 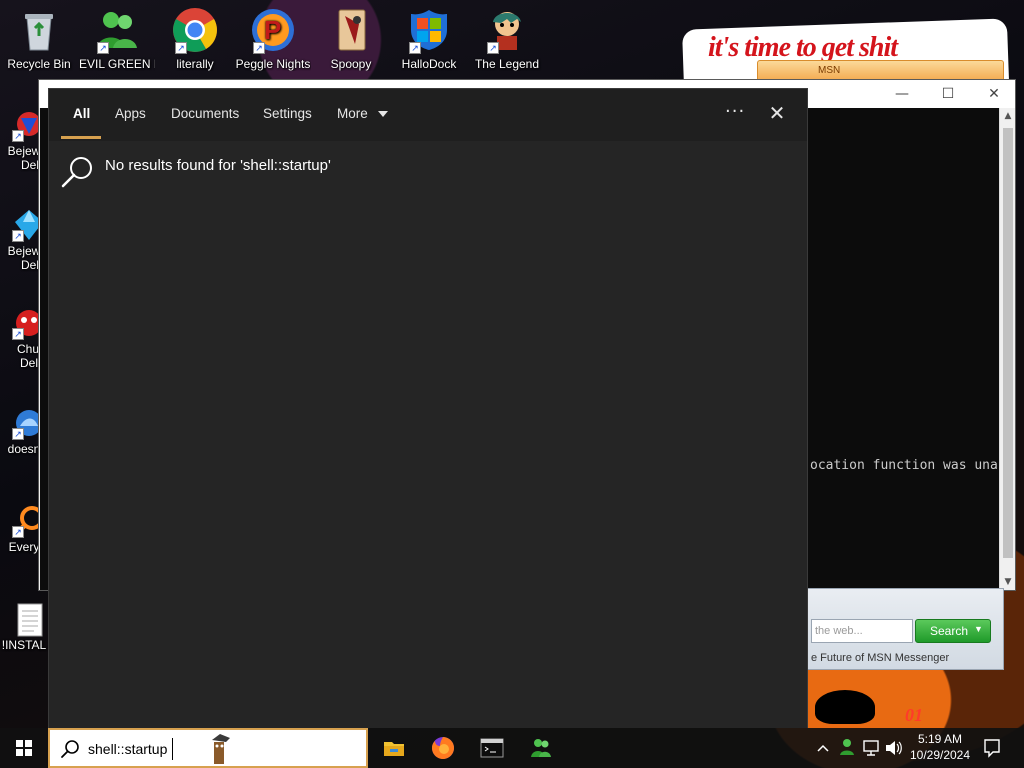 What do you see at coordinates (777, 113) in the screenshot?
I see `close-flyout-icon: ✕` at bounding box center [777, 113].